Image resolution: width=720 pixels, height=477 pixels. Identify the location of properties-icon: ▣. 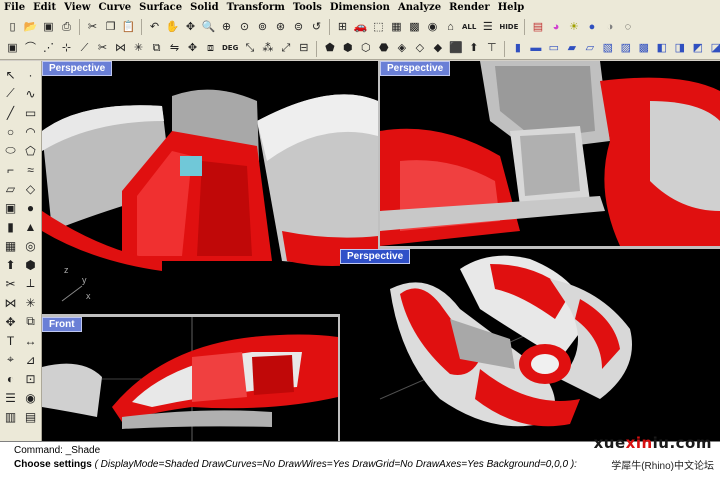
(12, 48).